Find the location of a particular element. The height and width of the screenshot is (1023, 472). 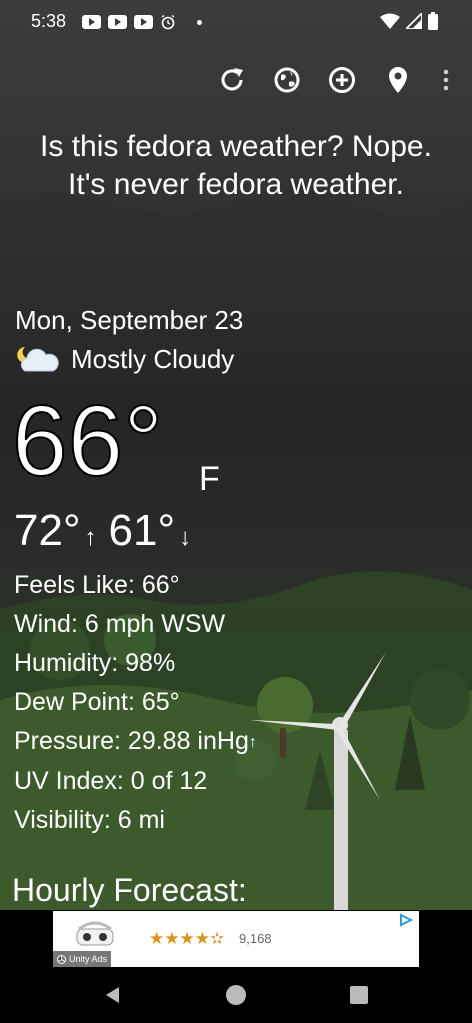

back-icon is located at coordinates (112, 995).